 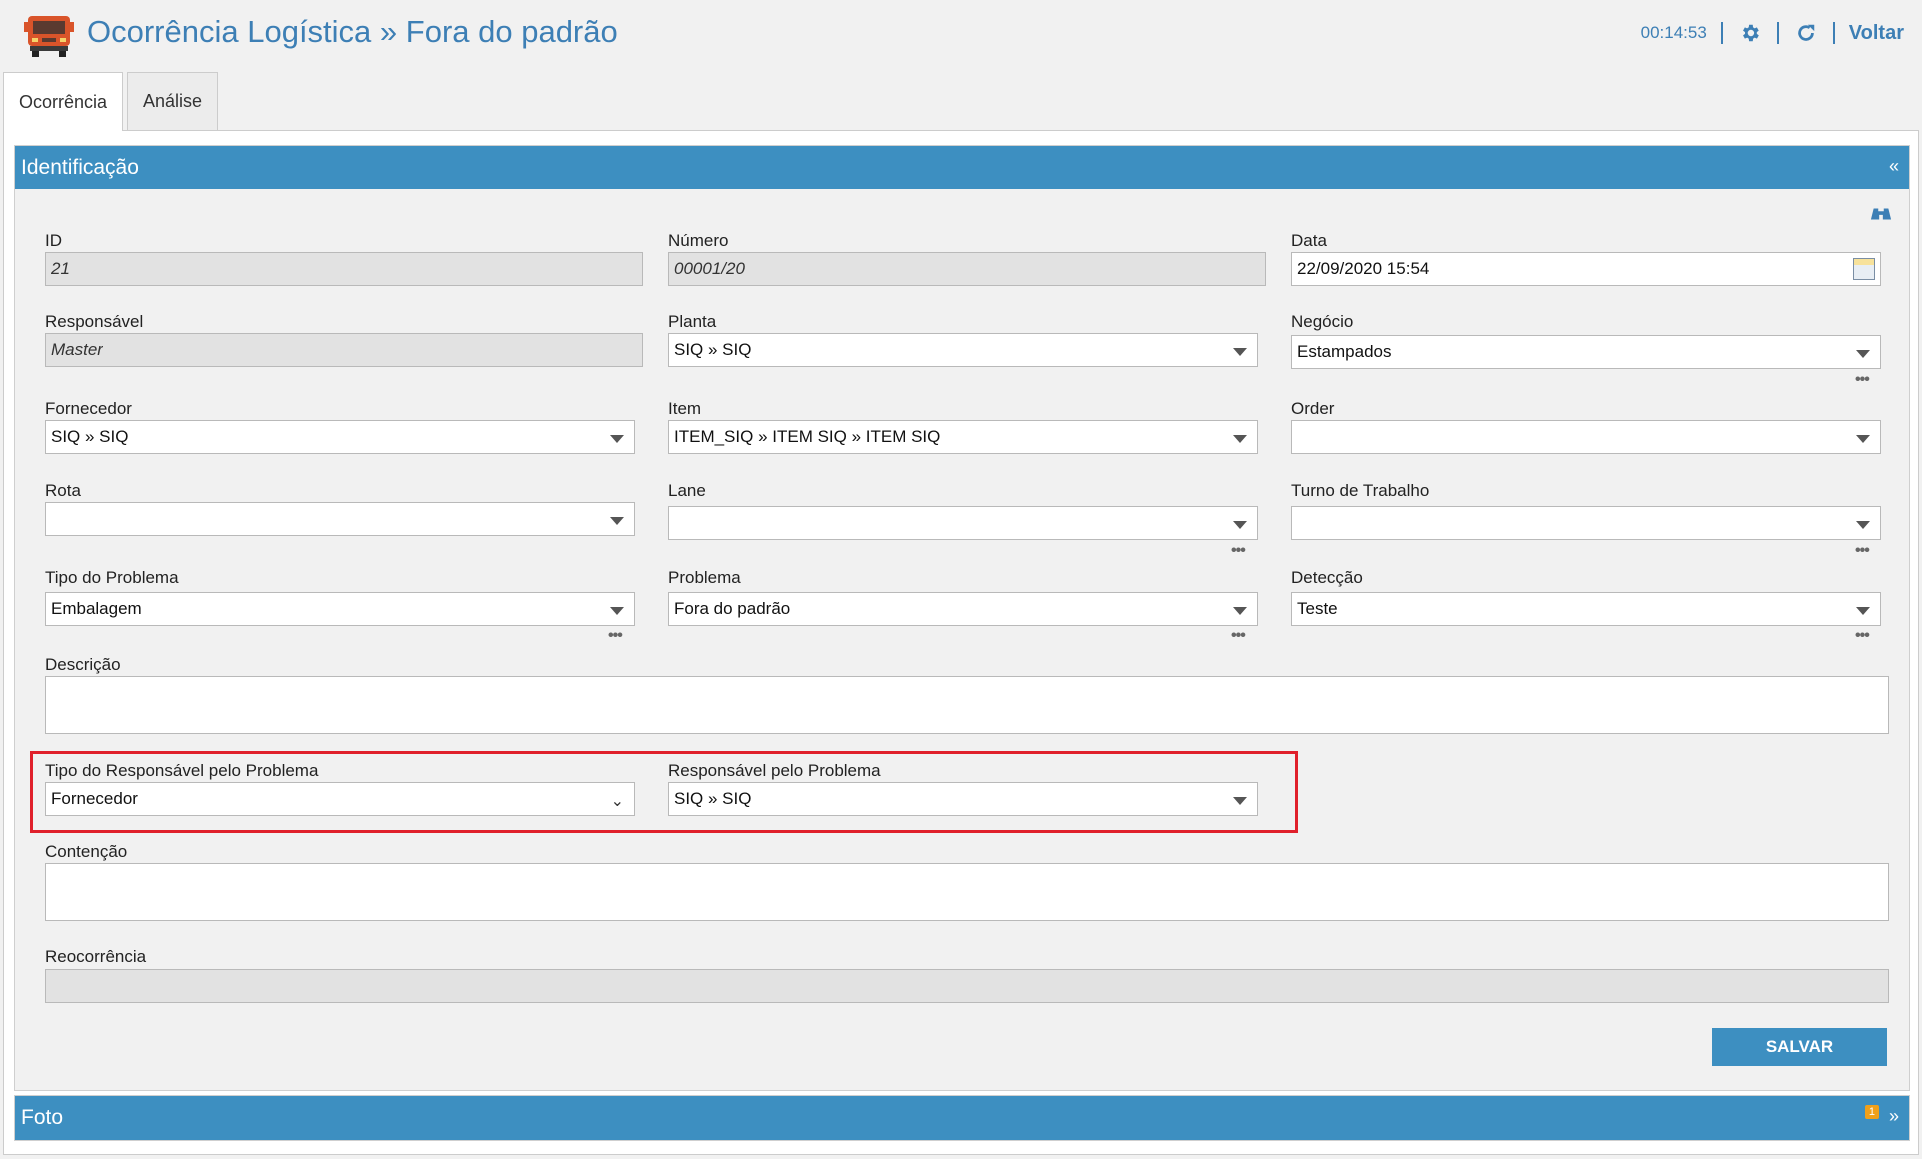 What do you see at coordinates (53, 240) in the screenshot?
I see `id-label: ID` at bounding box center [53, 240].